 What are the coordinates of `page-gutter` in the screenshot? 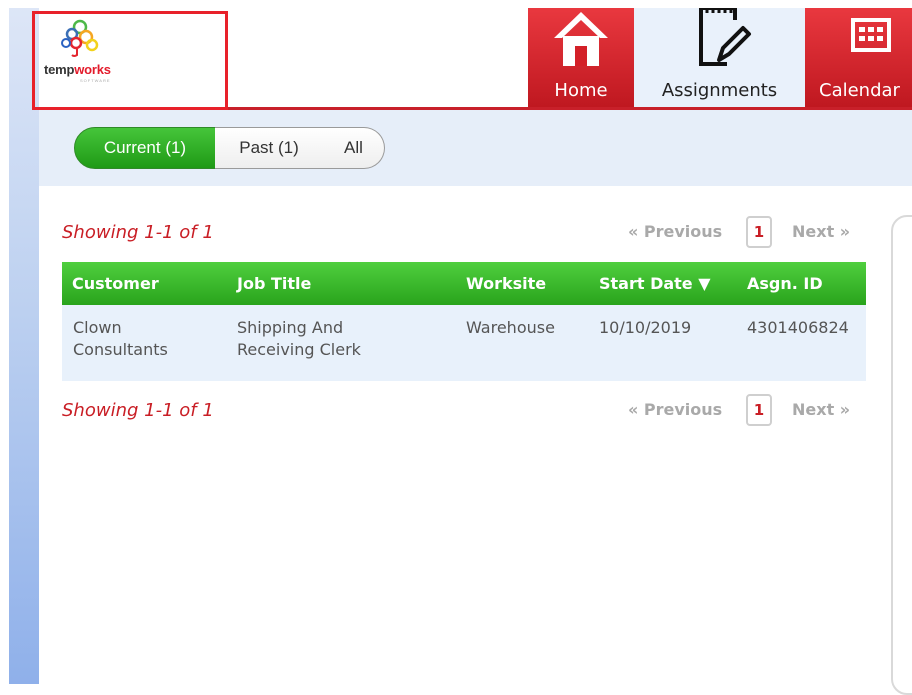 It's located at (4, 342).